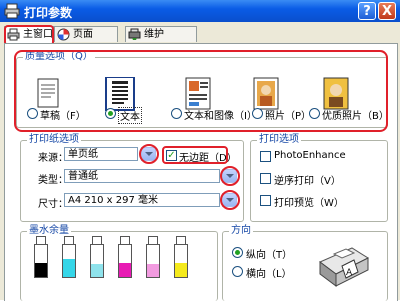  What do you see at coordinates (269, 274) in the screenshot?
I see `landscape-label: 横向（L）` at bounding box center [269, 274].